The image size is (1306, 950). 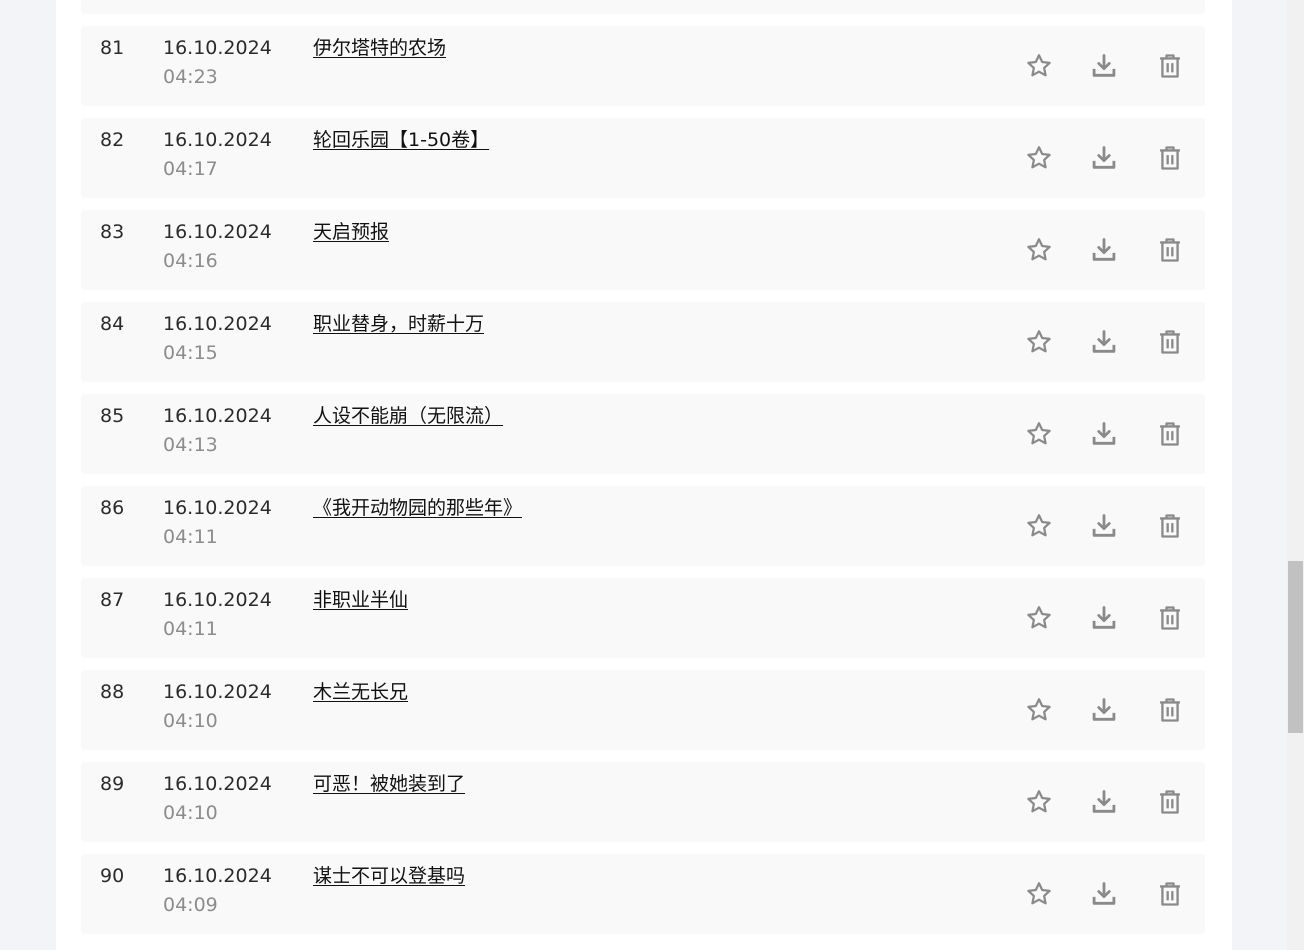 I want to click on row-time: 04:16, so click(x=190, y=261).